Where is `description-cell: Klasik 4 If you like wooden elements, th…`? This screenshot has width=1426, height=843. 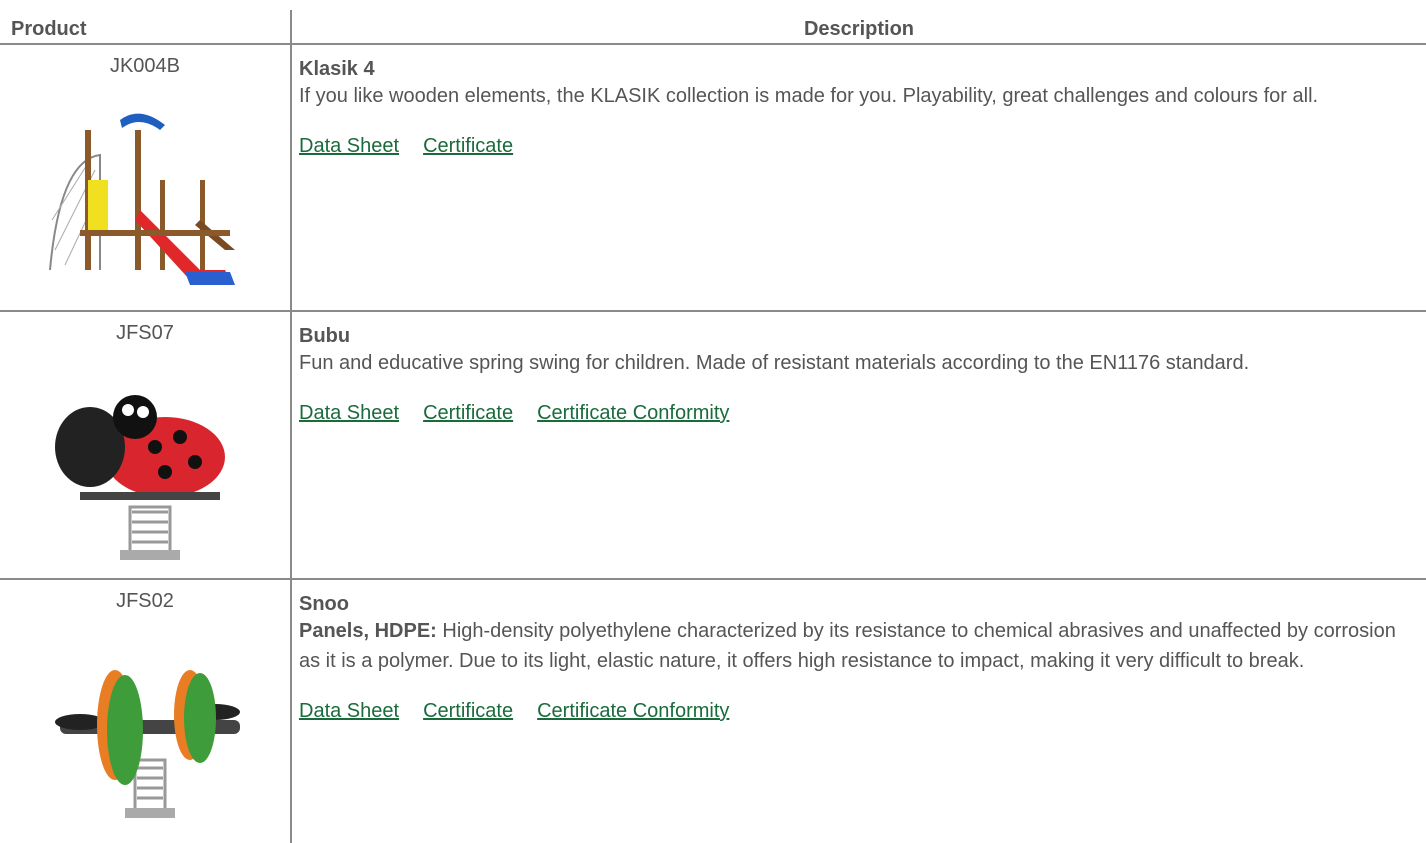
description-cell: Klasik 4 If you like wooden elements, th… is located at coordinates (859, 107).